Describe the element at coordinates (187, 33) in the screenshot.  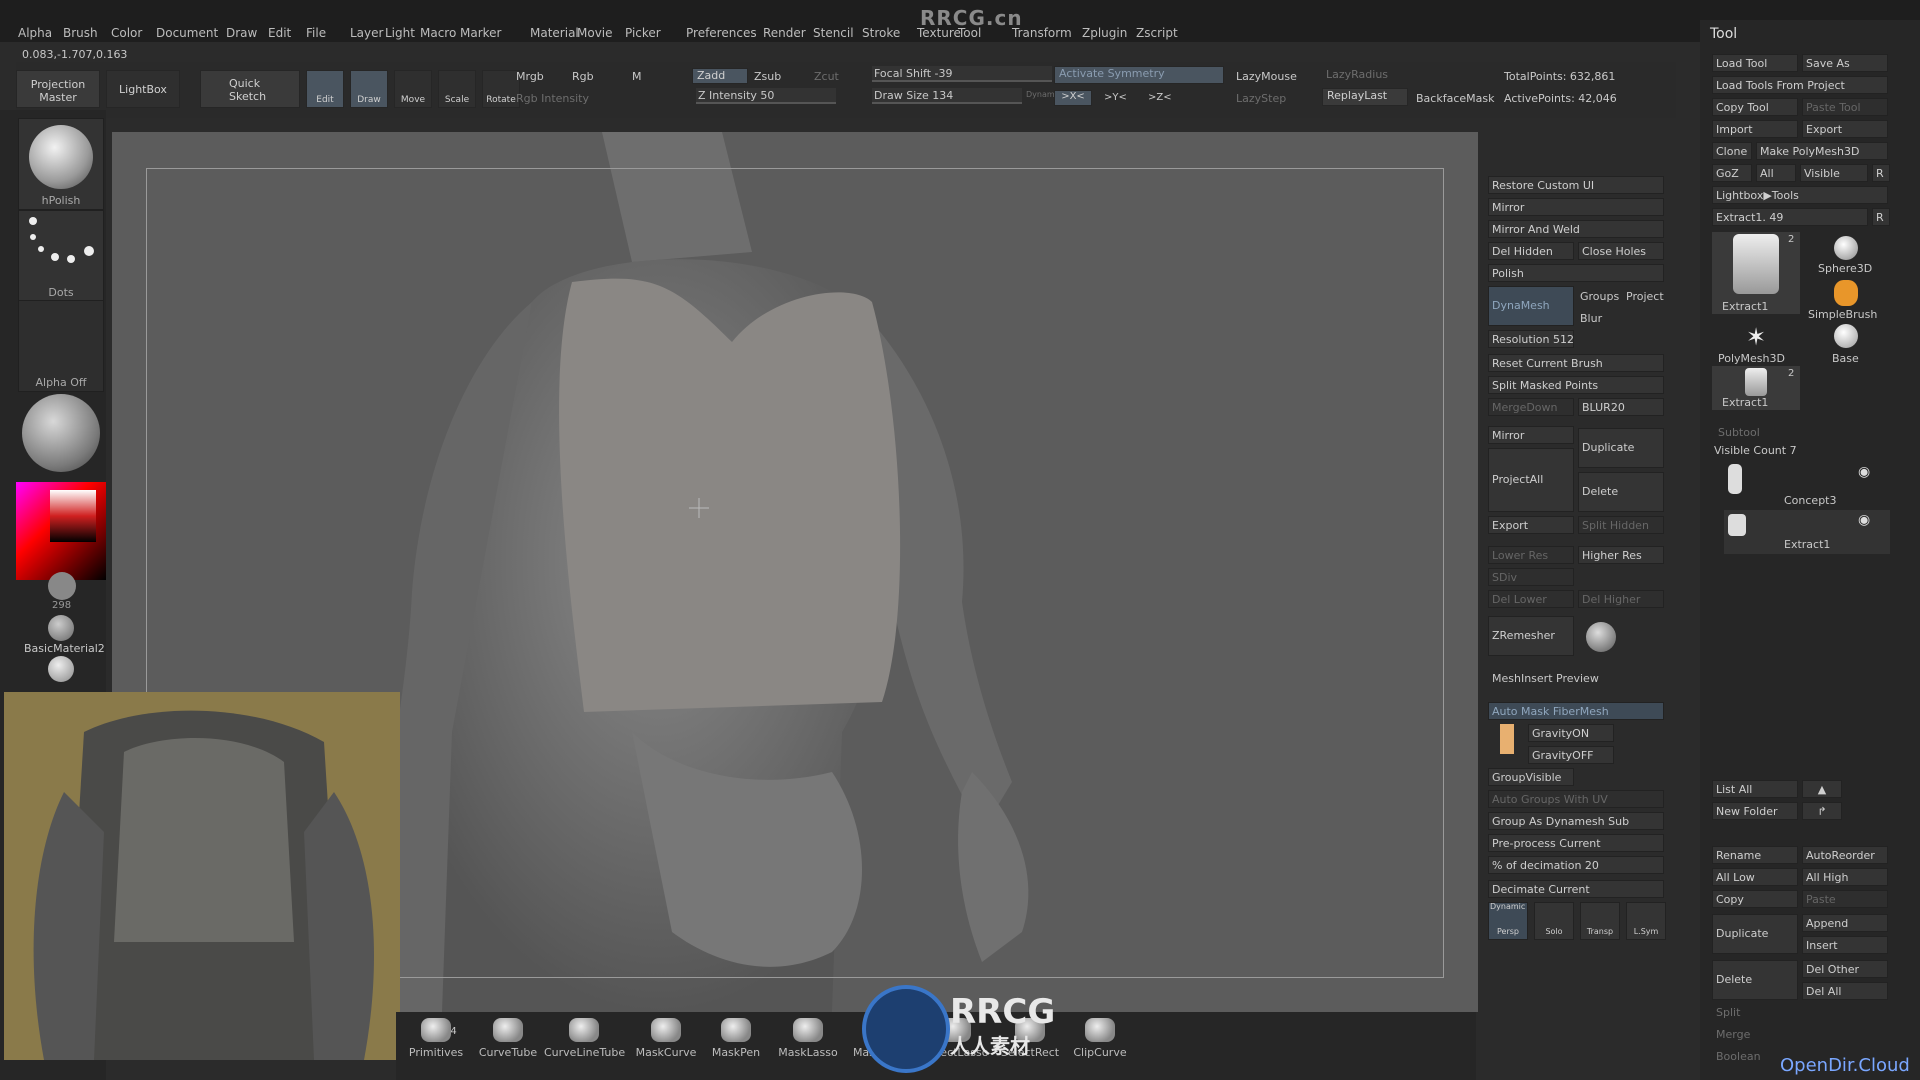
I see `menu-item-document: Document` at that location.